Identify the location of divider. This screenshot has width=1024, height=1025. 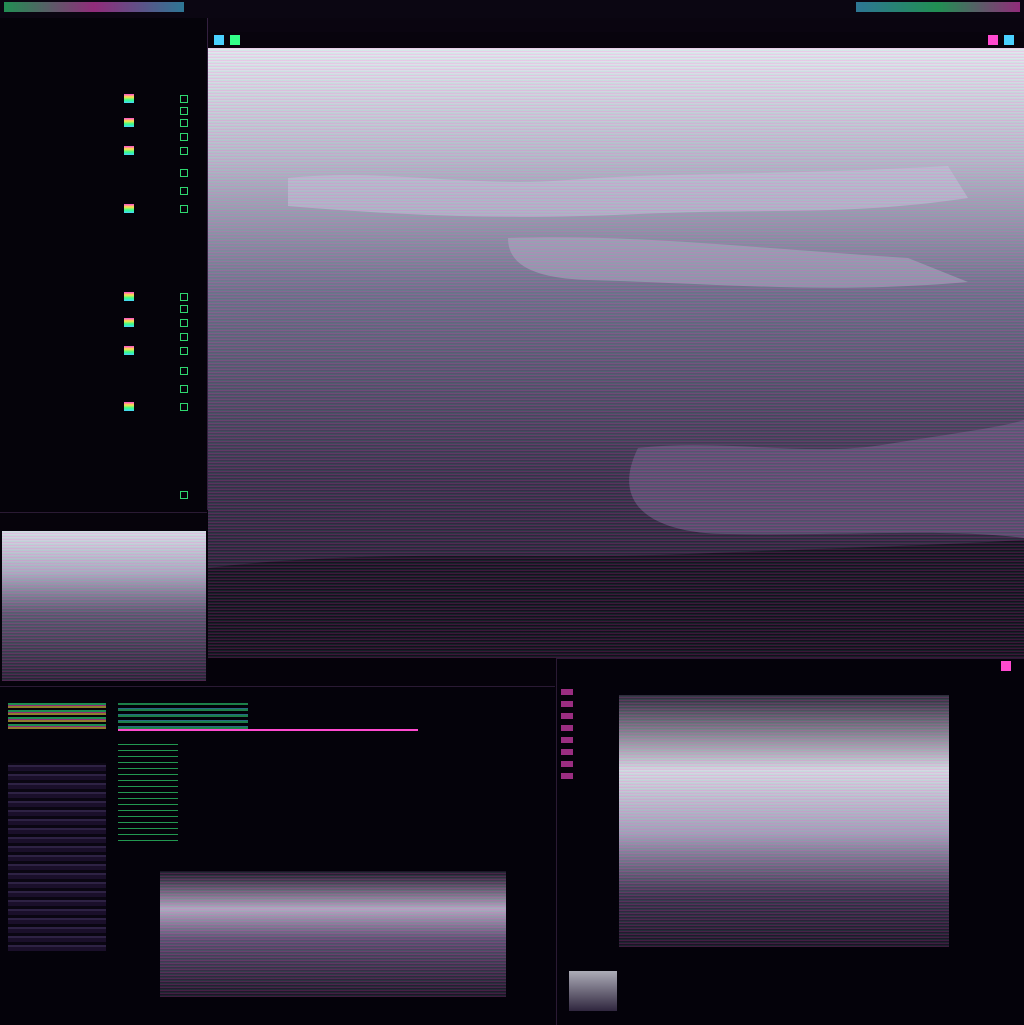
(268, 730).